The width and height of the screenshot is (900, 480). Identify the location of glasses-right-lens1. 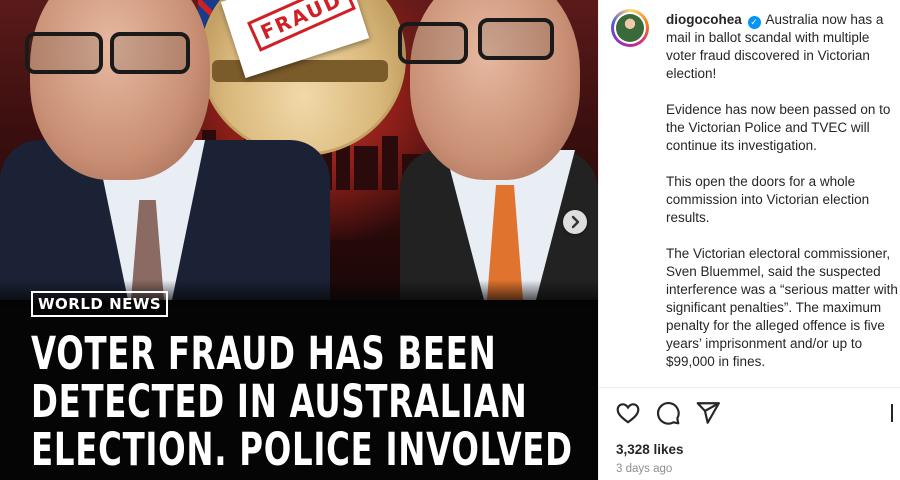
(433, 43).